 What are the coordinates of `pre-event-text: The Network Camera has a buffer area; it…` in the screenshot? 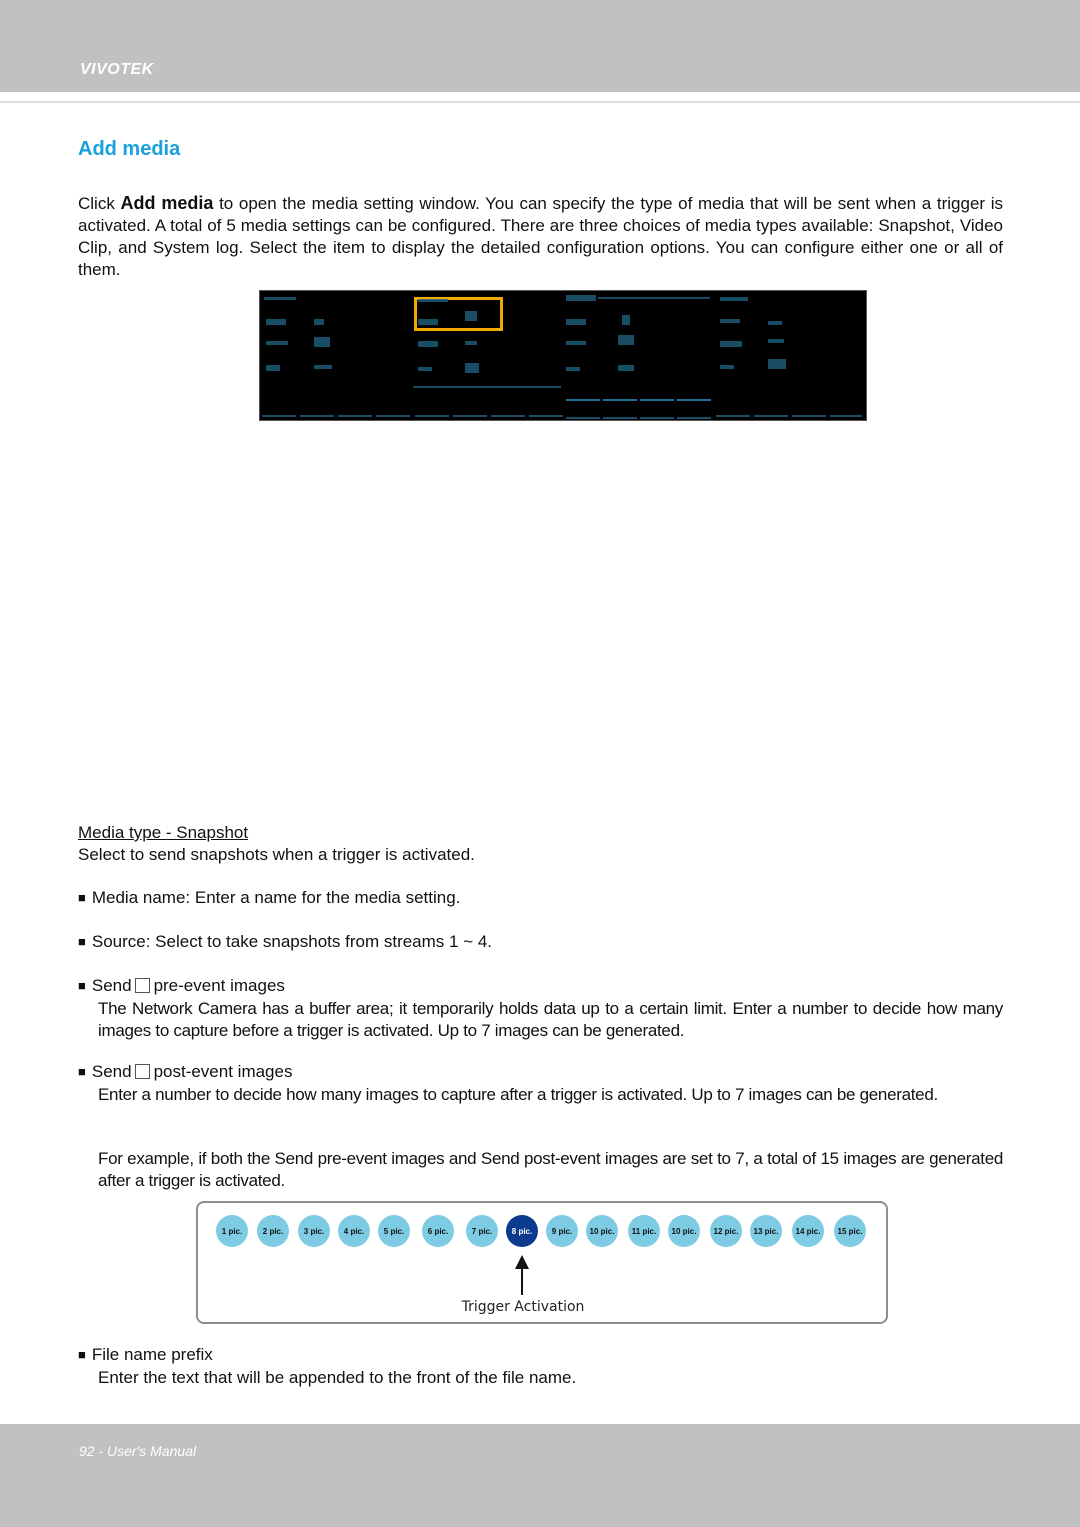 It's located at (550, 1019).